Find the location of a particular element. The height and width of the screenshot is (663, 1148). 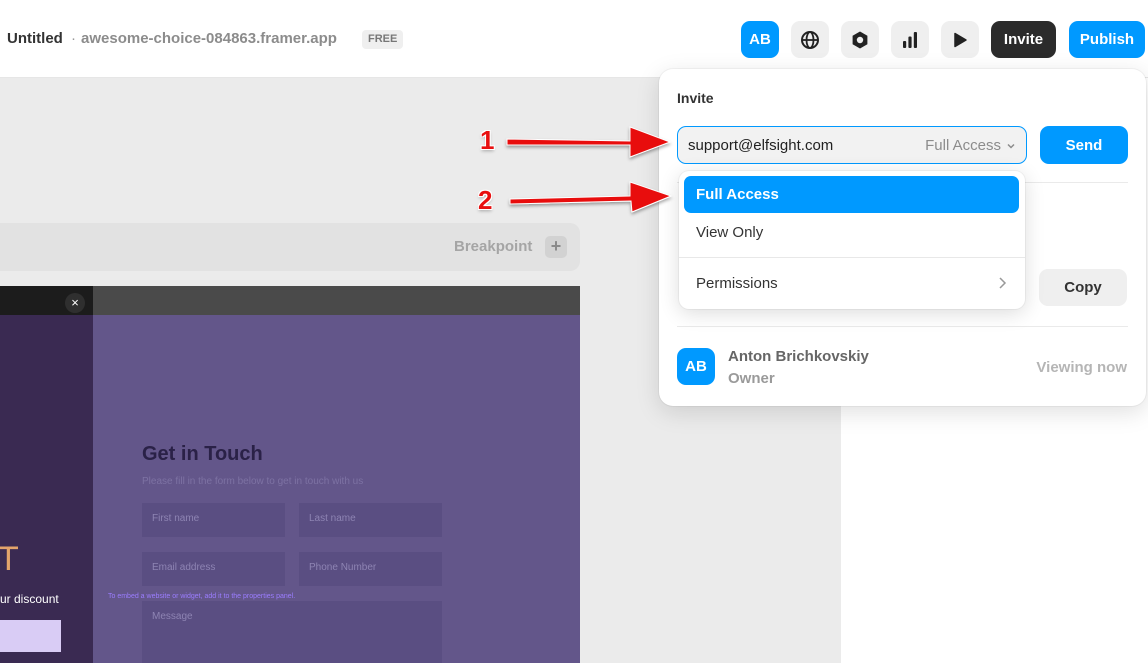

owner-name: Anton Brichkovskiy is located at coordinates (798, 356).